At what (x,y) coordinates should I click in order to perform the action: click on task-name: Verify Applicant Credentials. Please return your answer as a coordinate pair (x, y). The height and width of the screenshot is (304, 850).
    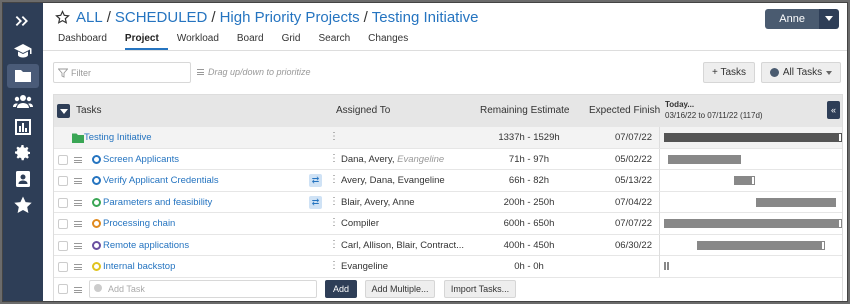
    Looking at the image, I should click on (161, 180).